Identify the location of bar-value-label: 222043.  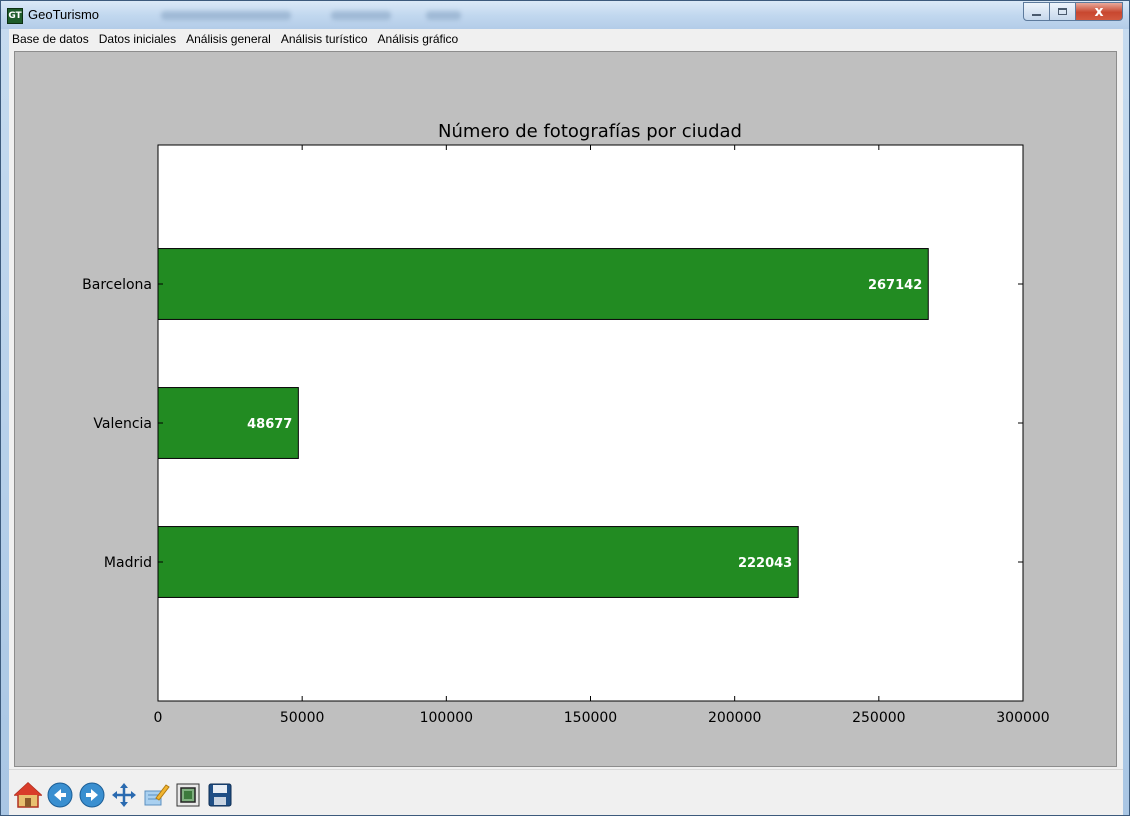
(765, 563).